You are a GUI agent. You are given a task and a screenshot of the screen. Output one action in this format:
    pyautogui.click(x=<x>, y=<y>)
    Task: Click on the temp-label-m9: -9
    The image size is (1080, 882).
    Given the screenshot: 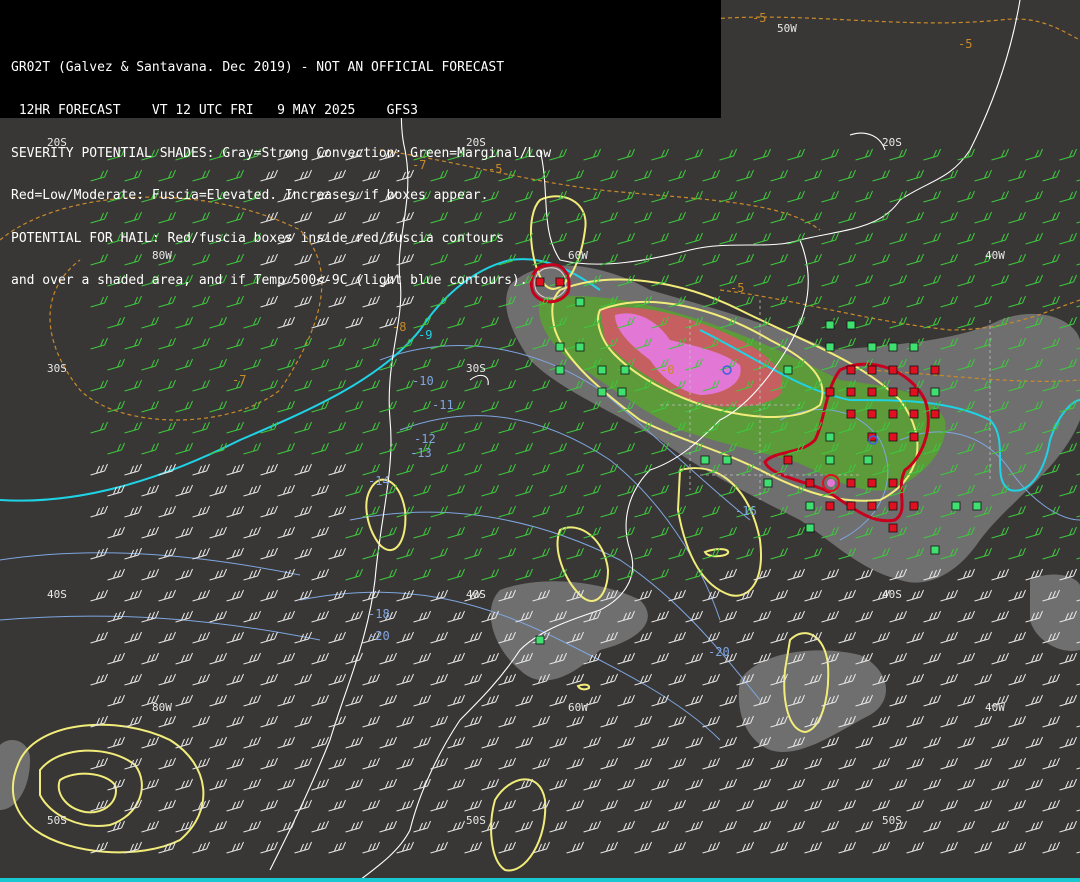 What is the action you would take?
    pyautogui.click(x=425, y=335)
    